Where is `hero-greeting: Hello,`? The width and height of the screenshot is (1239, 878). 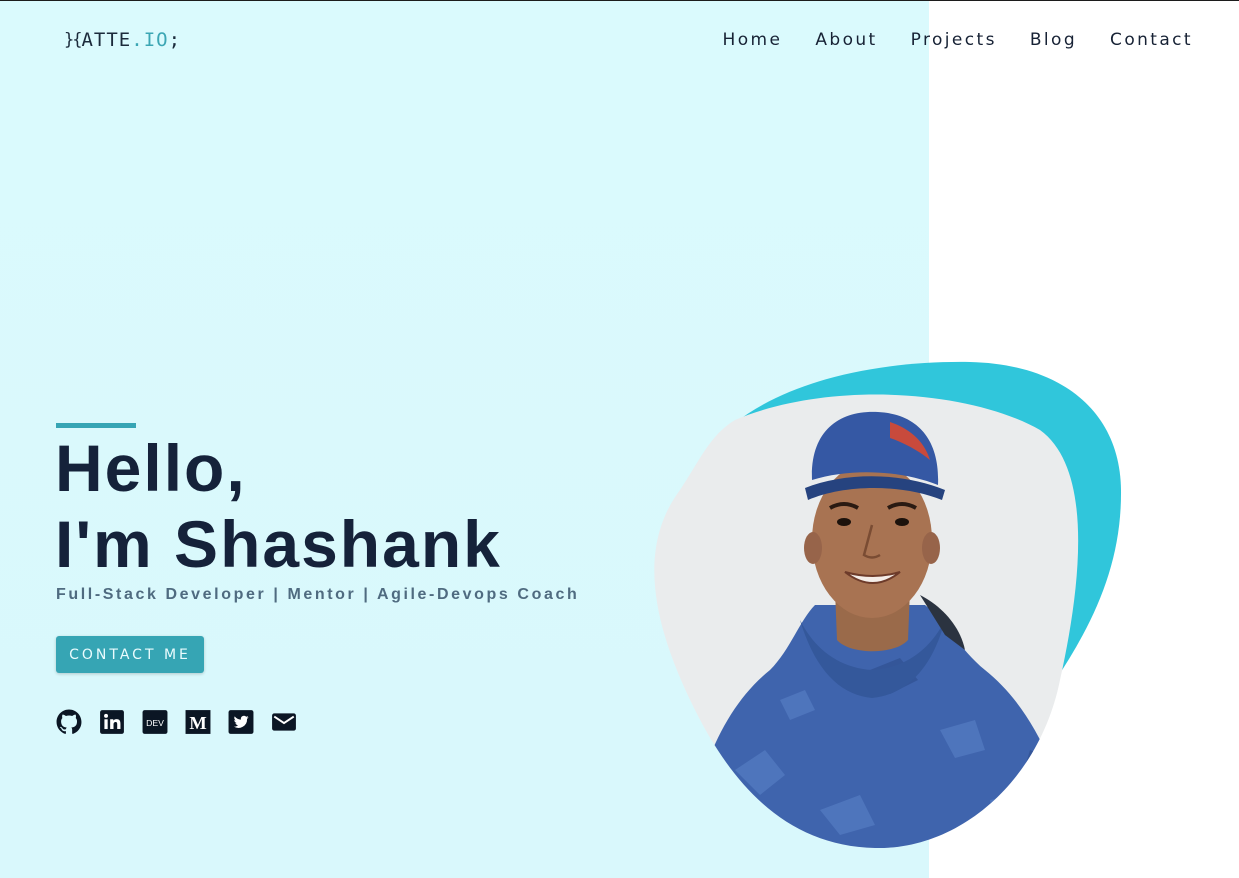
hero-greeting: Hello, is located at coordinates (151, 468).